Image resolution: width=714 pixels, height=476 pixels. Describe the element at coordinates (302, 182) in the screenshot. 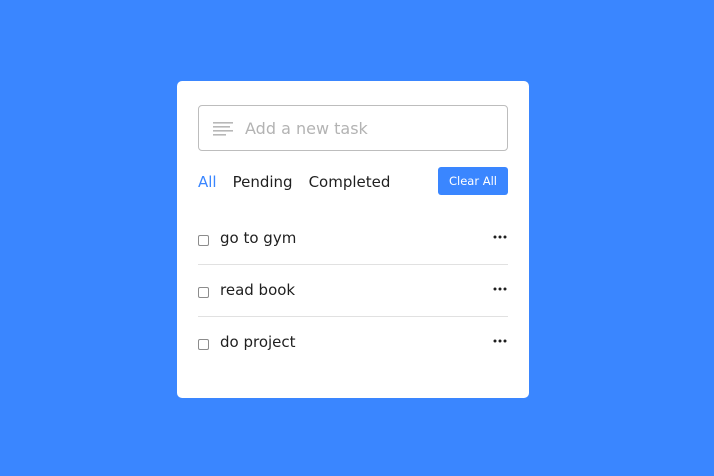

I see `filter-tabs: All Pending Completed` at that location.